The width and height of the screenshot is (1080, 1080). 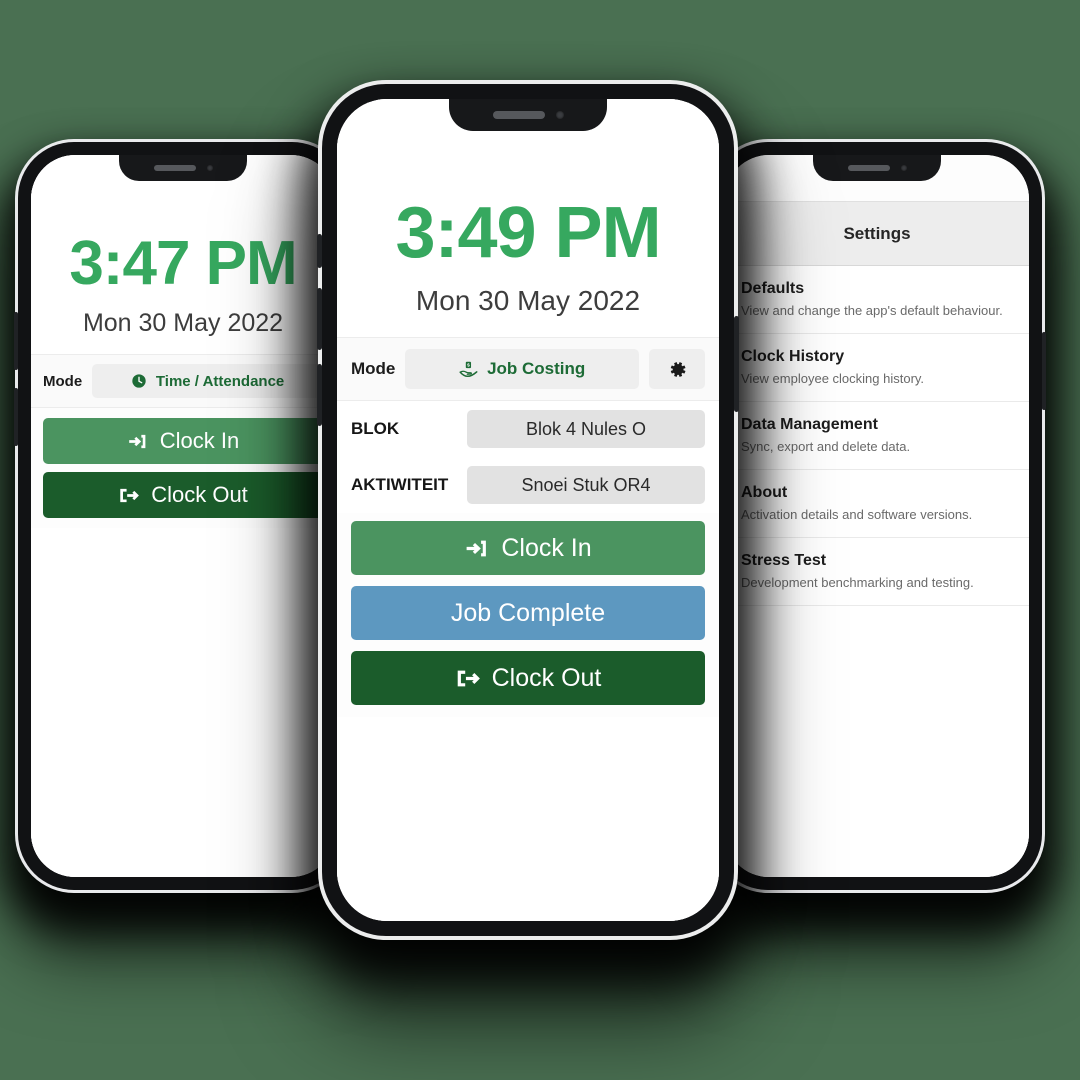 I want to click on phone-right-notch, so click(x=877, y=168).